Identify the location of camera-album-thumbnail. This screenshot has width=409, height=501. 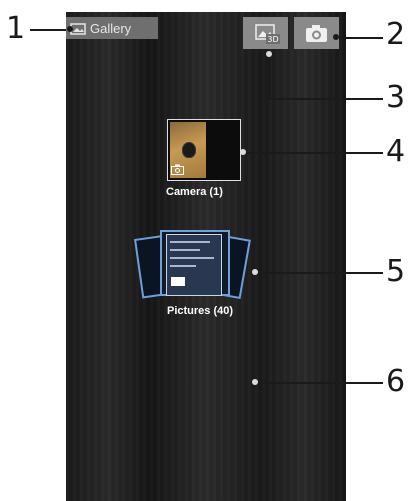
(204, 150).